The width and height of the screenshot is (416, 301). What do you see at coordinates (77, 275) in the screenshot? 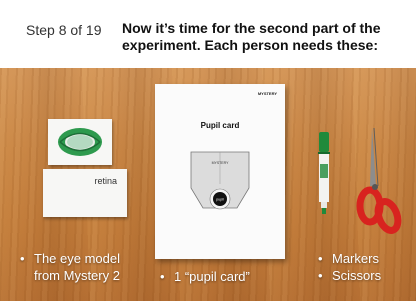
I see `caption-eye-model-line2: from Mystery 2` at bounding box center [77, 275].